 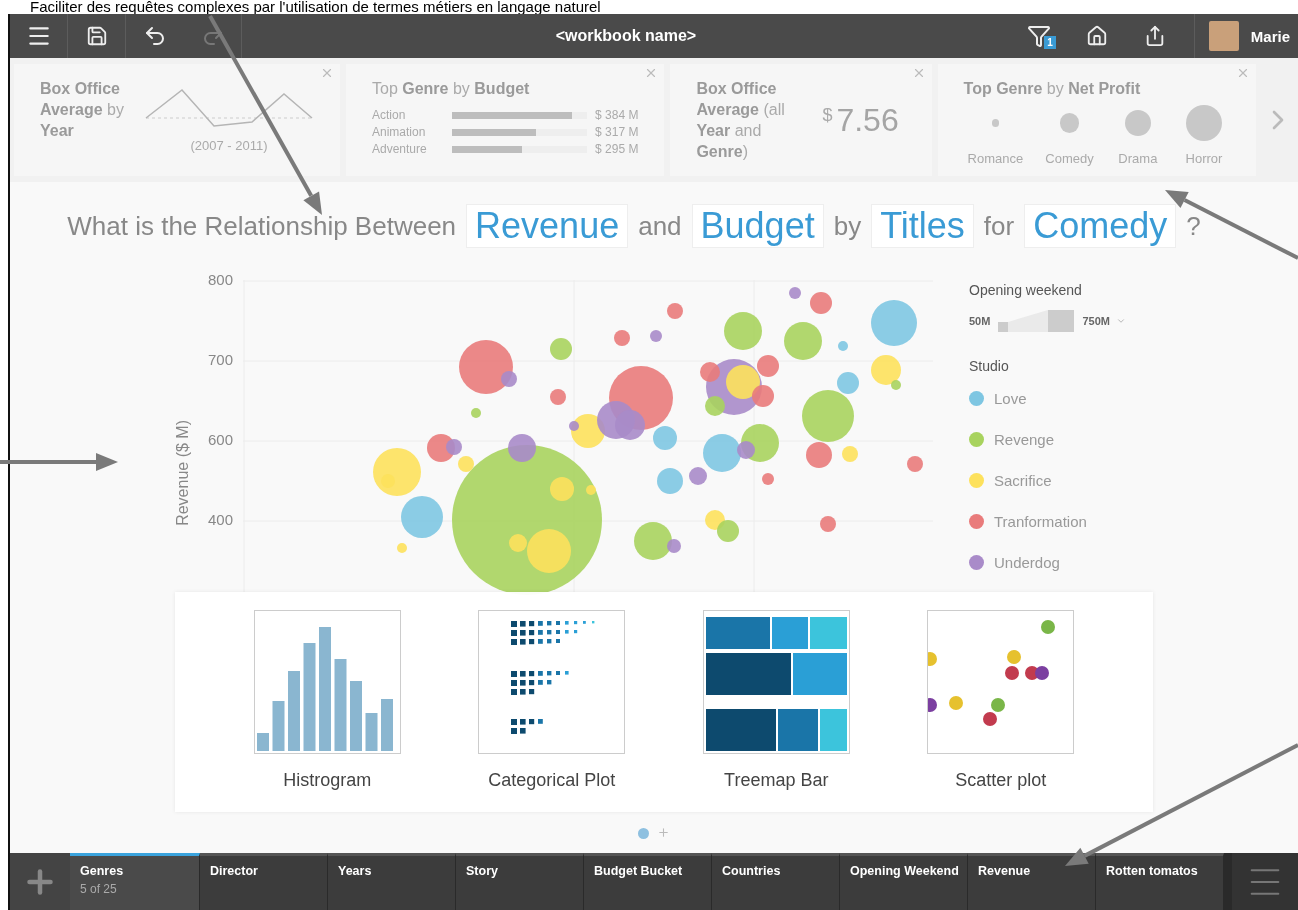 What do you see at coordinates (1040, 521) in the screenshot?
I see `legend-label: Tranformation` at bounding box center [1040, 521].